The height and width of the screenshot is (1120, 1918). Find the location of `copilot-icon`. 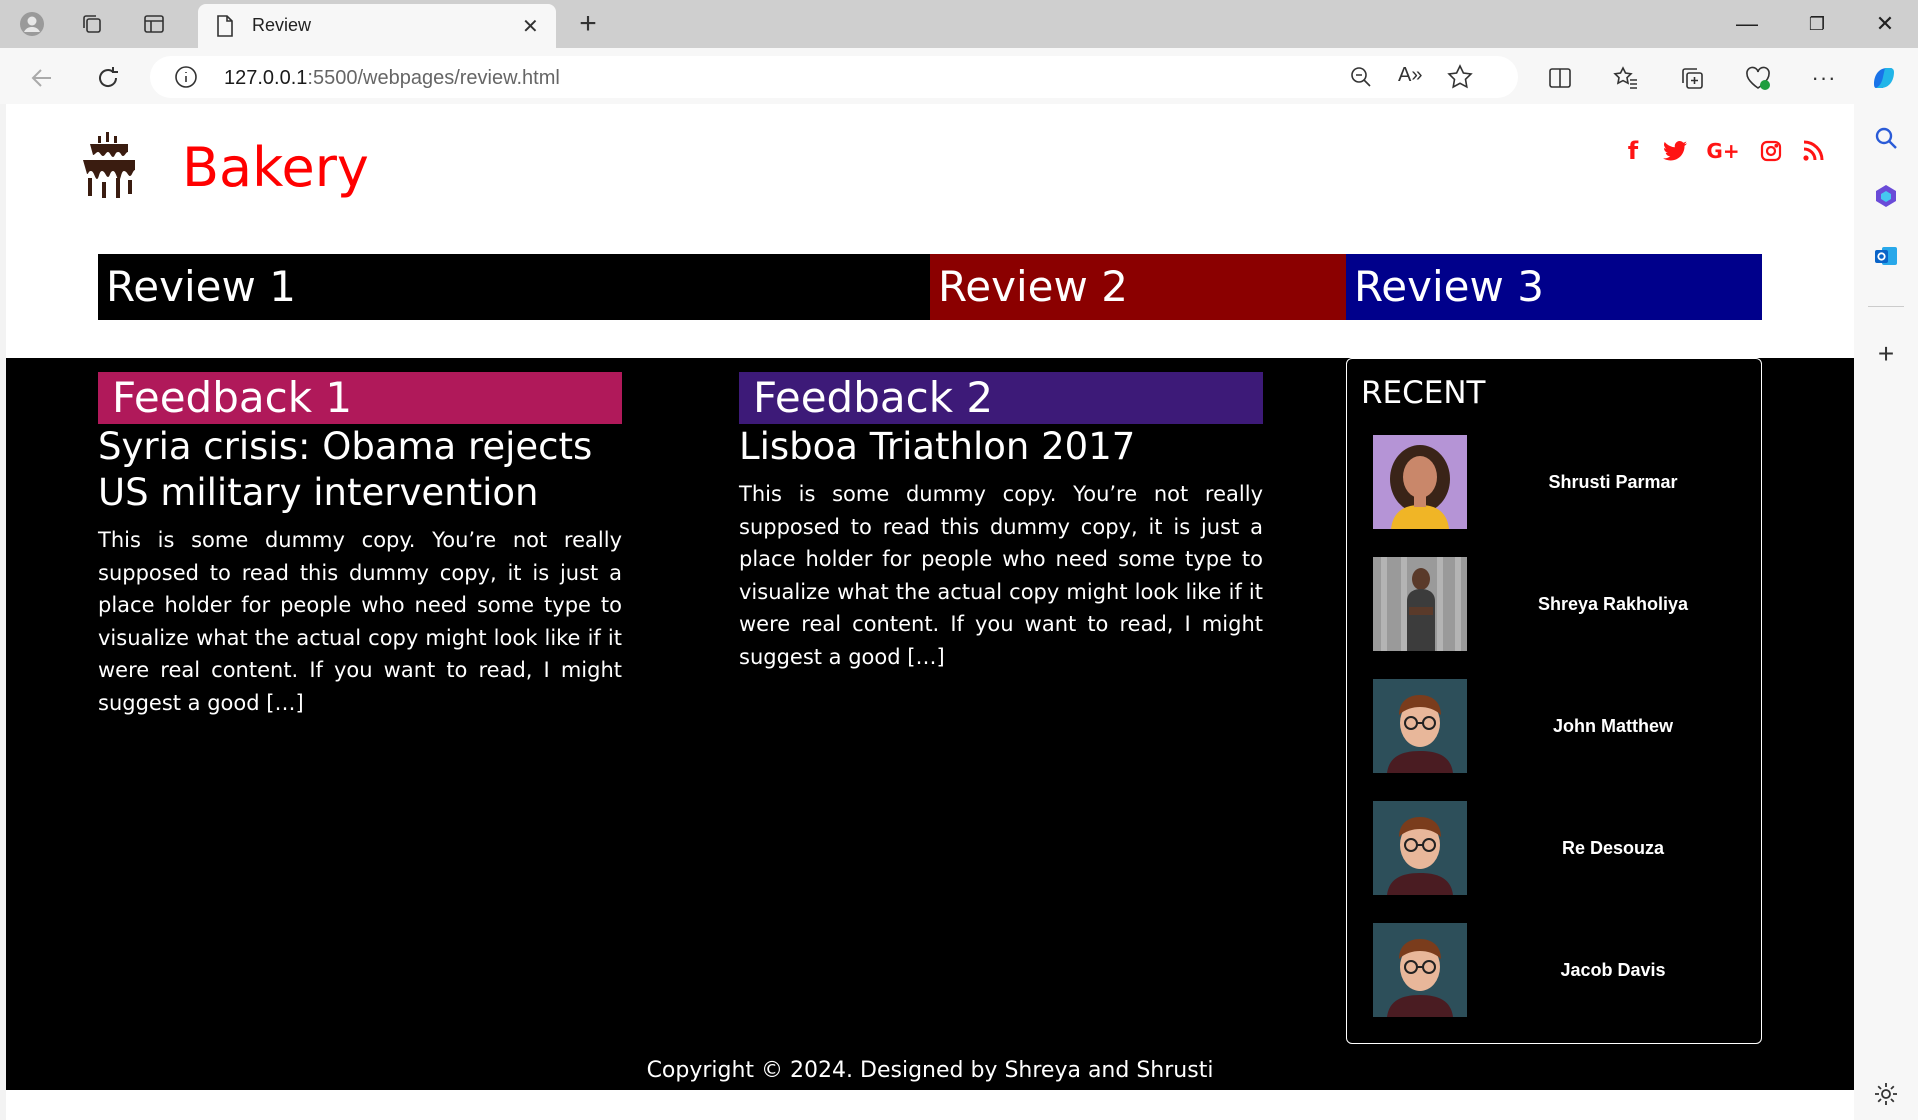

copilot-icon is located at coordinates (1884, 78).